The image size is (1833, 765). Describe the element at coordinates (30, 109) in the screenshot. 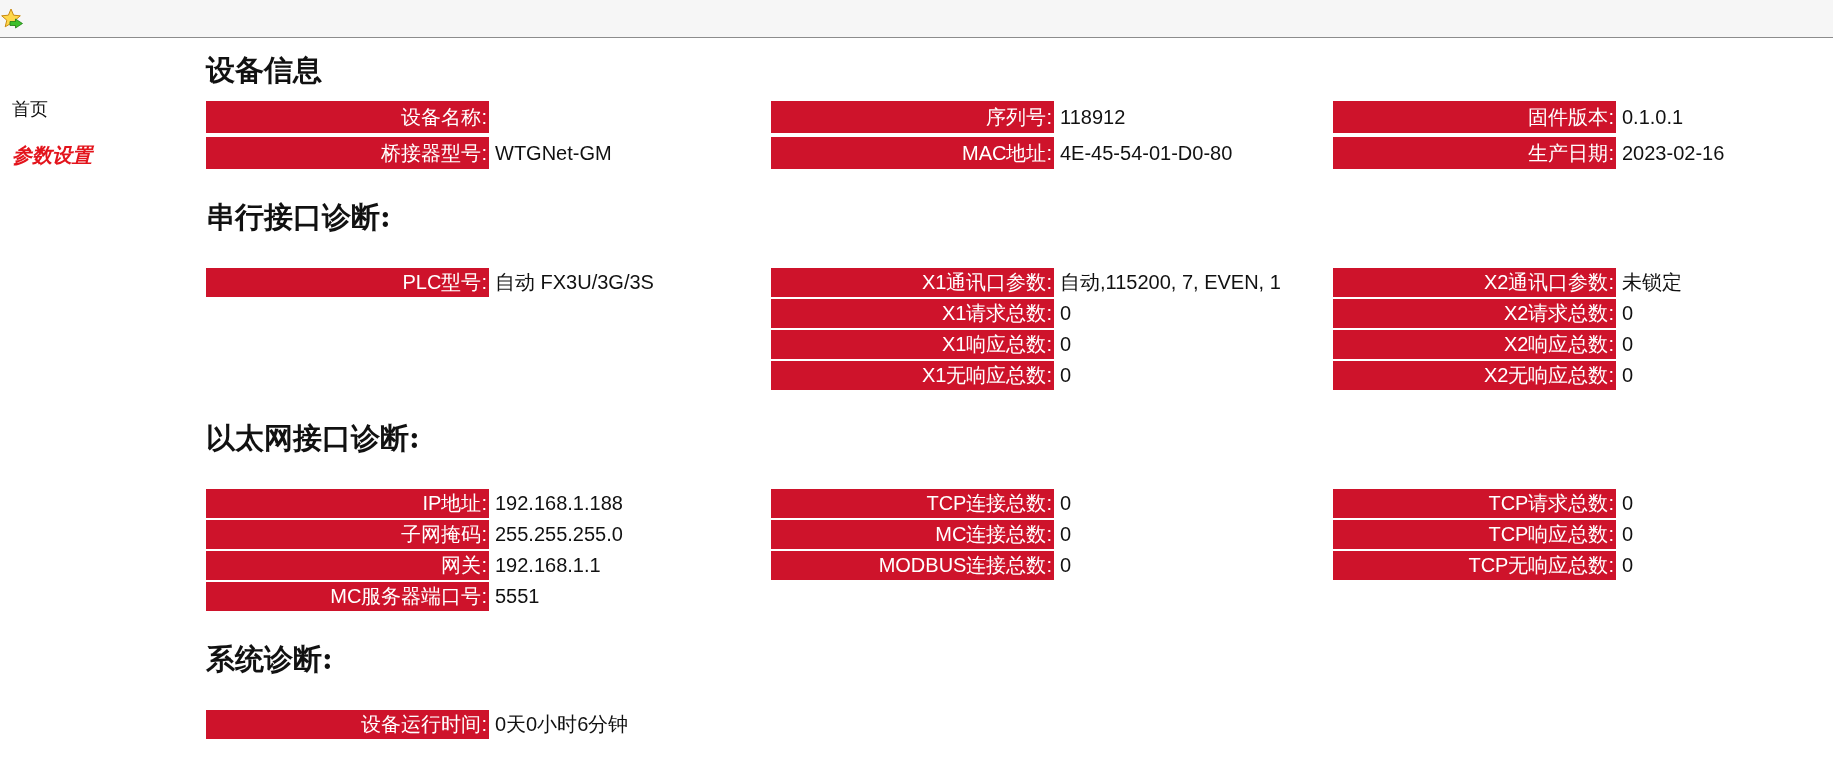

I see `sidebar-link: 首页` at that location.